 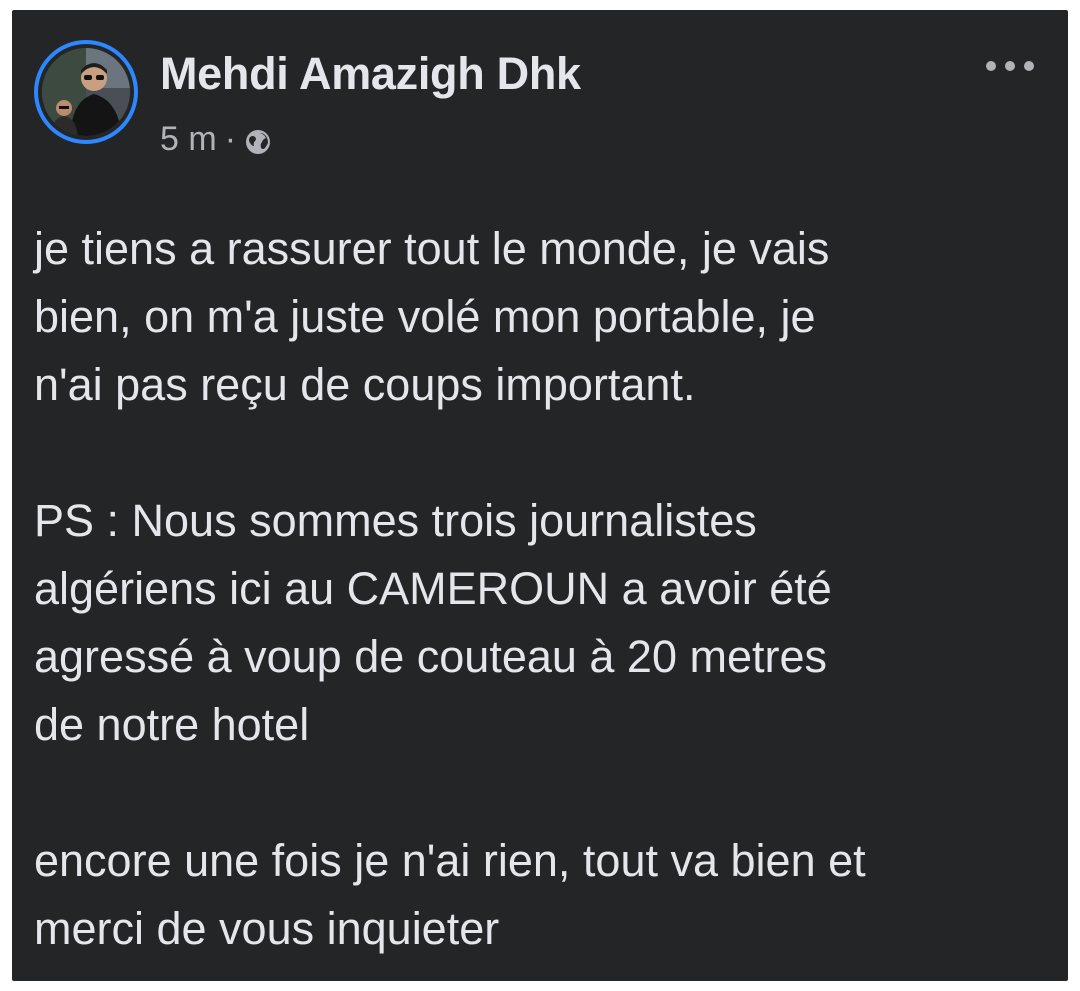 I want to click on globe-icon, so click(x=258, y=140).